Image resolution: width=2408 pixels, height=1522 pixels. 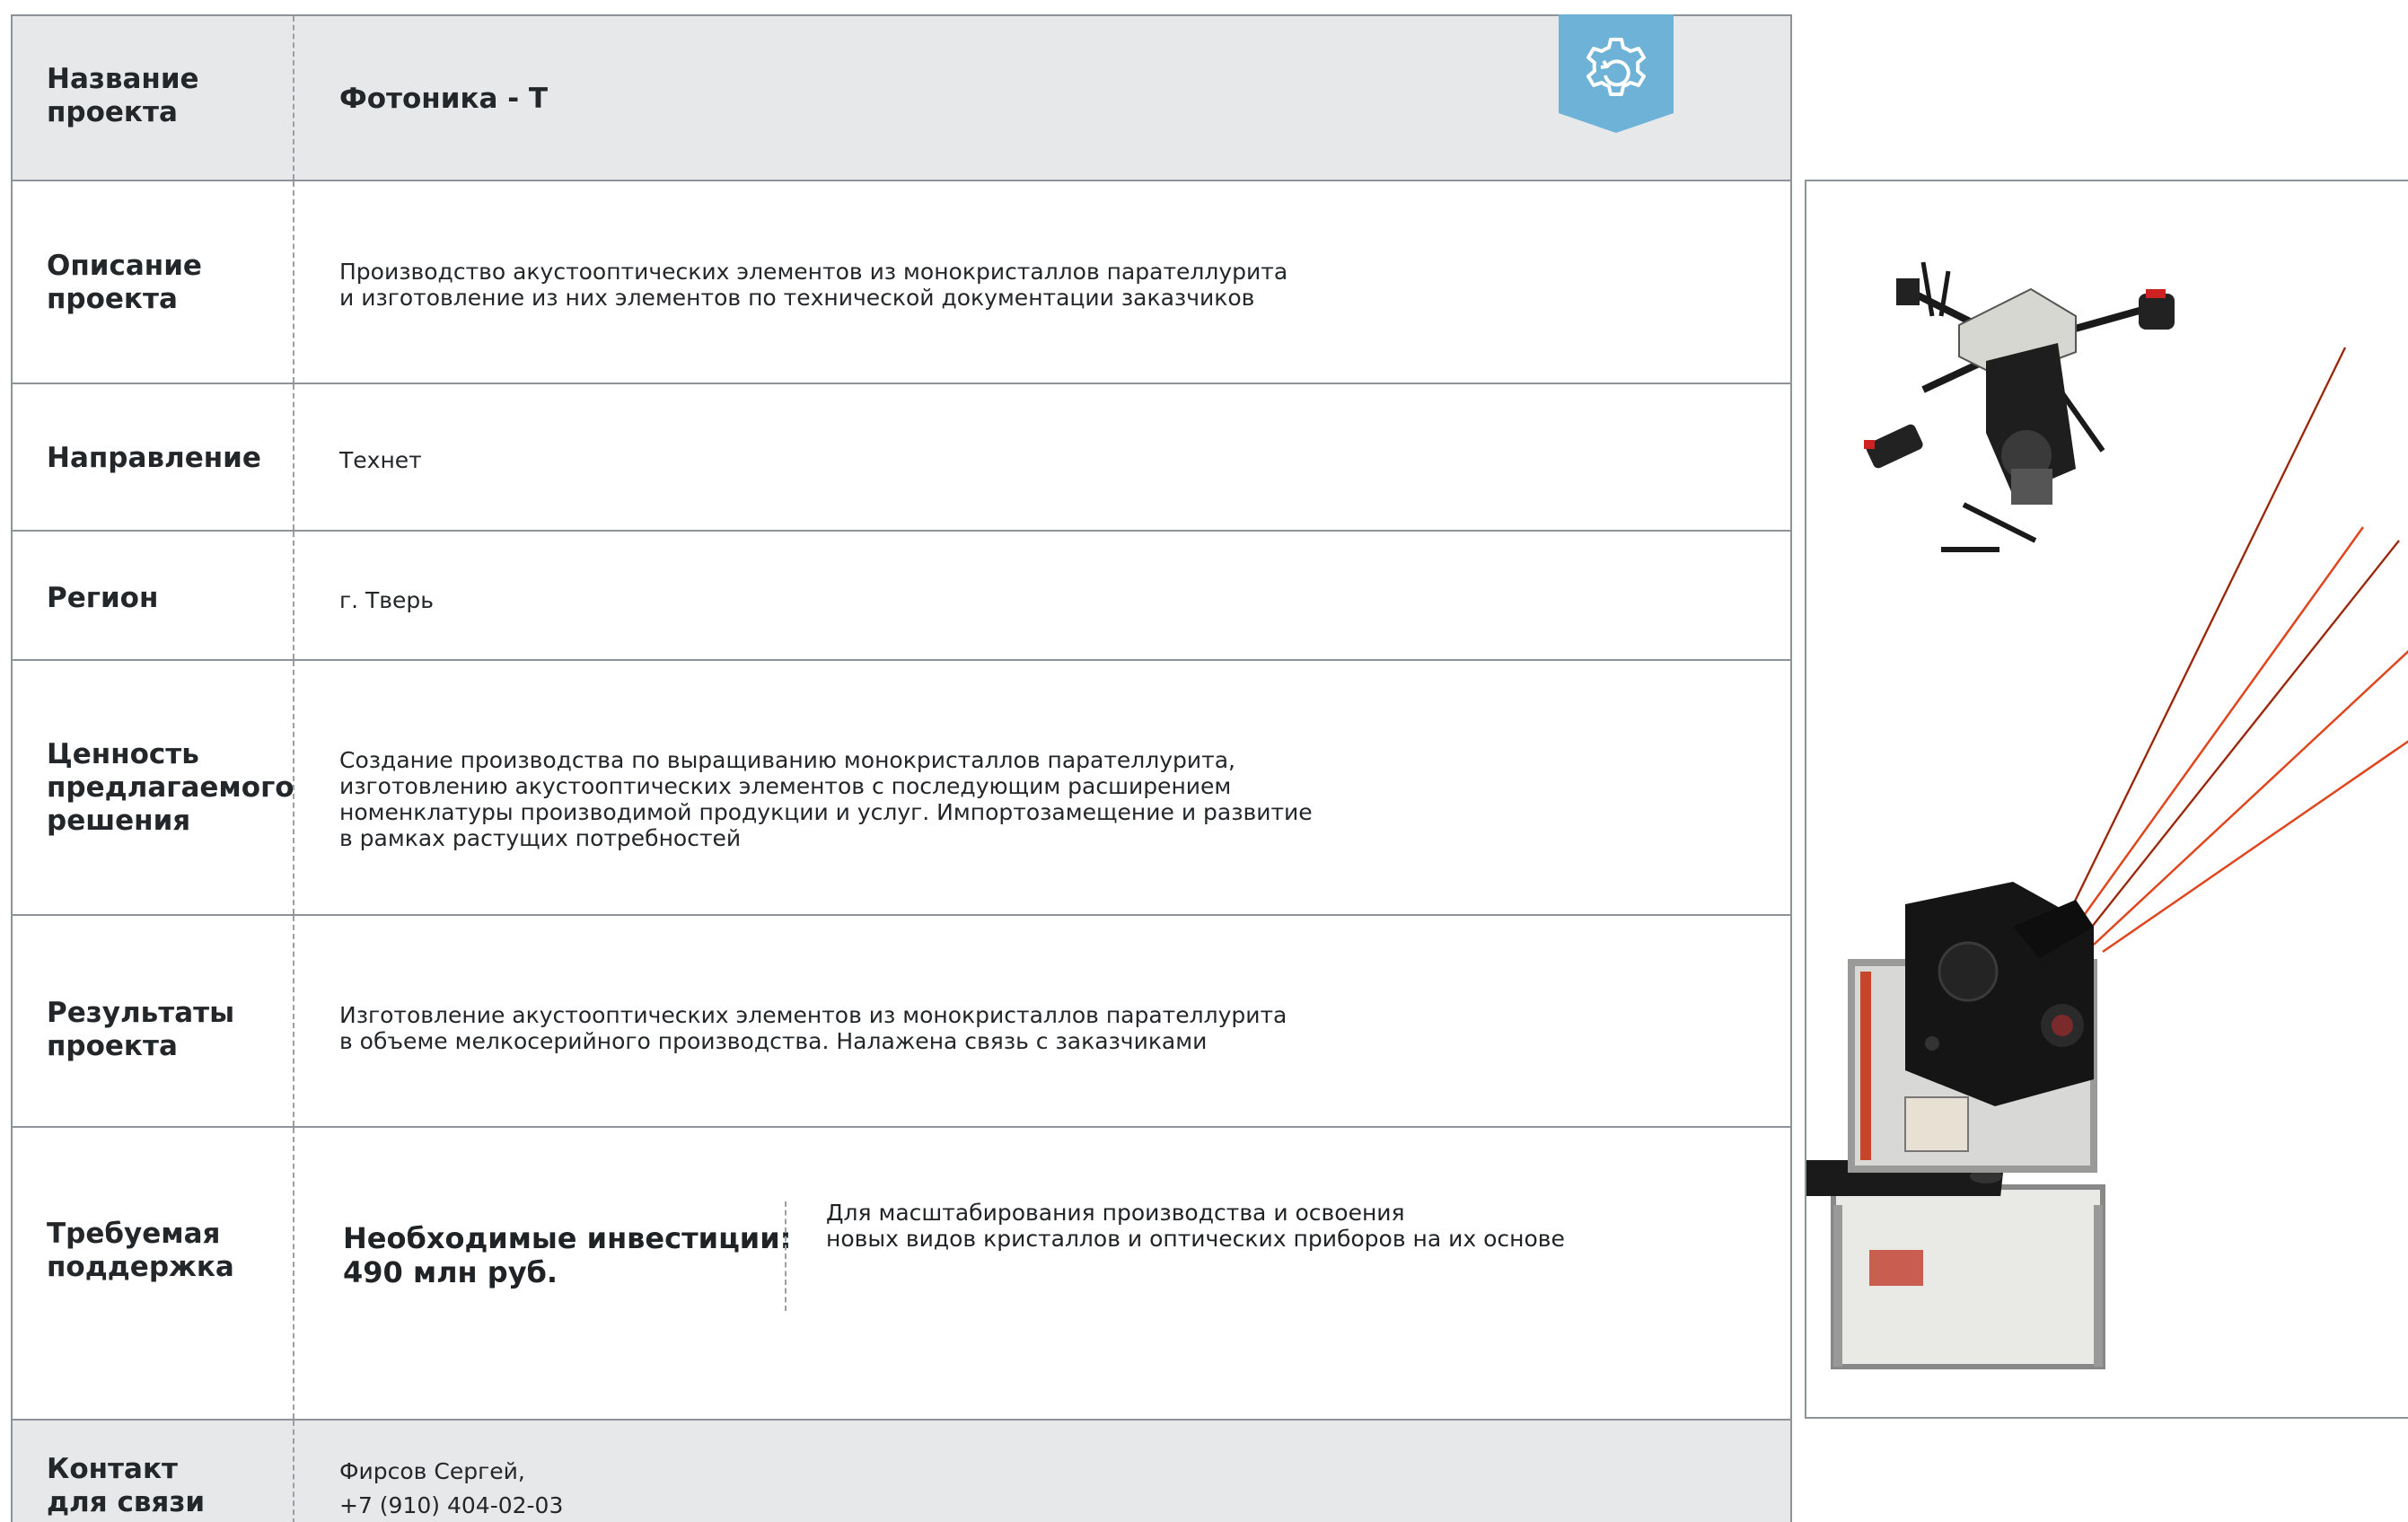 What do you see at coordinates (786, 1256) in the screenshot?
I see `investment-divider` at bounding box center [786, 1256].